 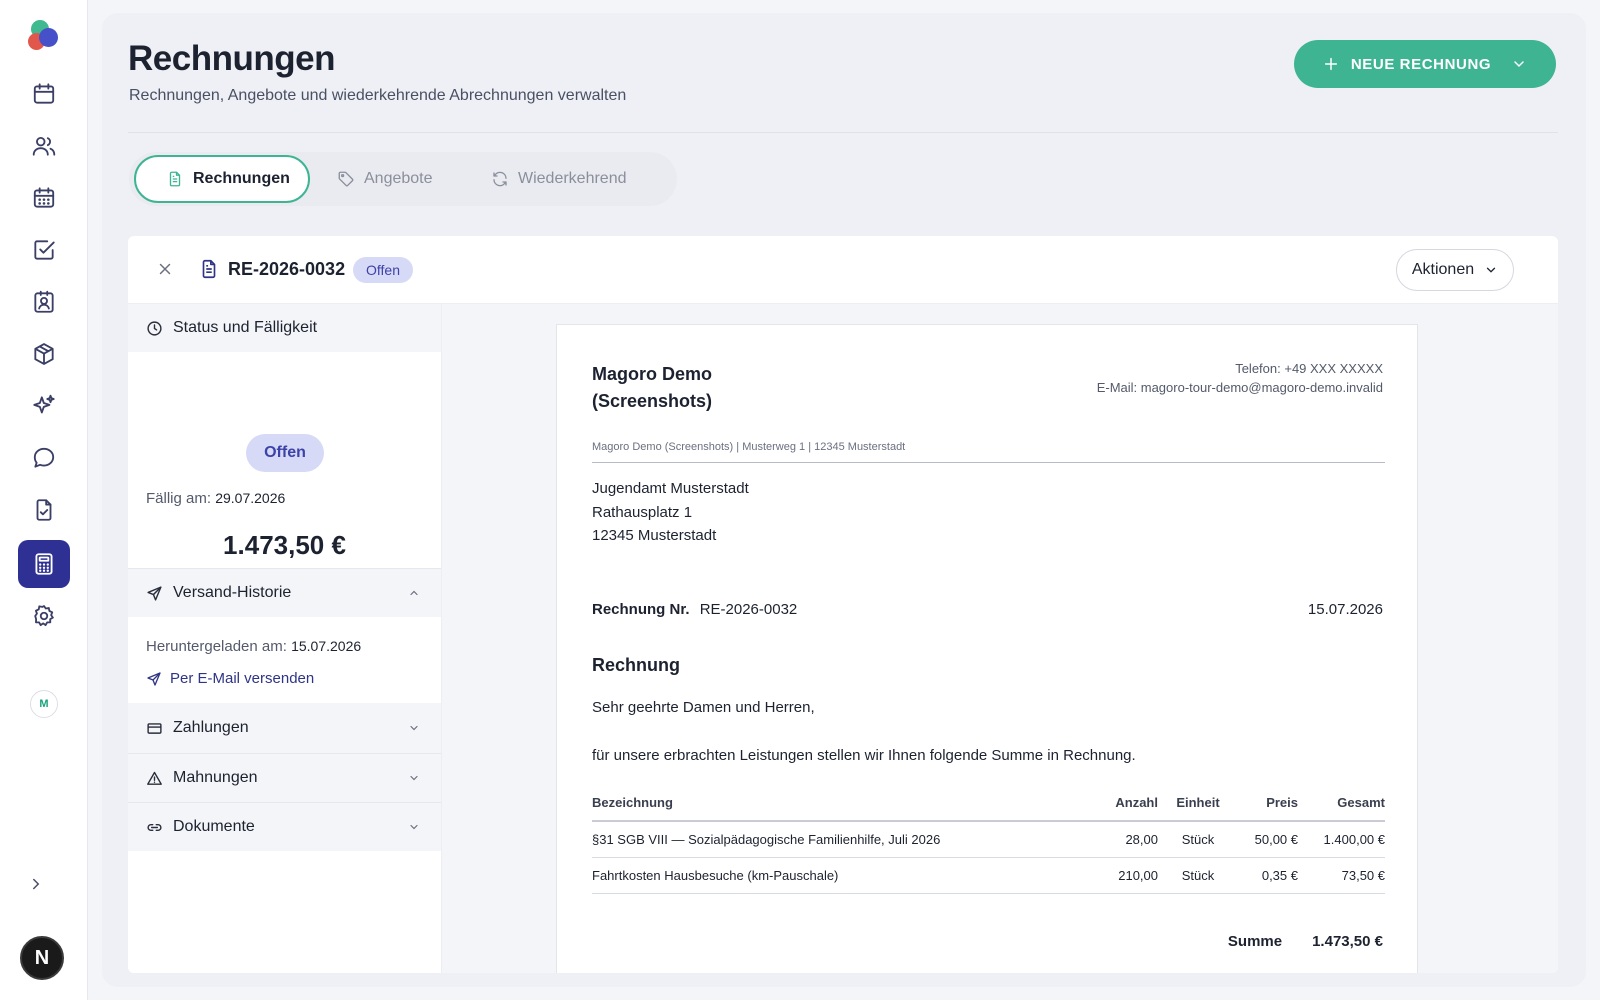 I want to click on company-name-line1: Magoro Demo, so click(x=652, y=374).